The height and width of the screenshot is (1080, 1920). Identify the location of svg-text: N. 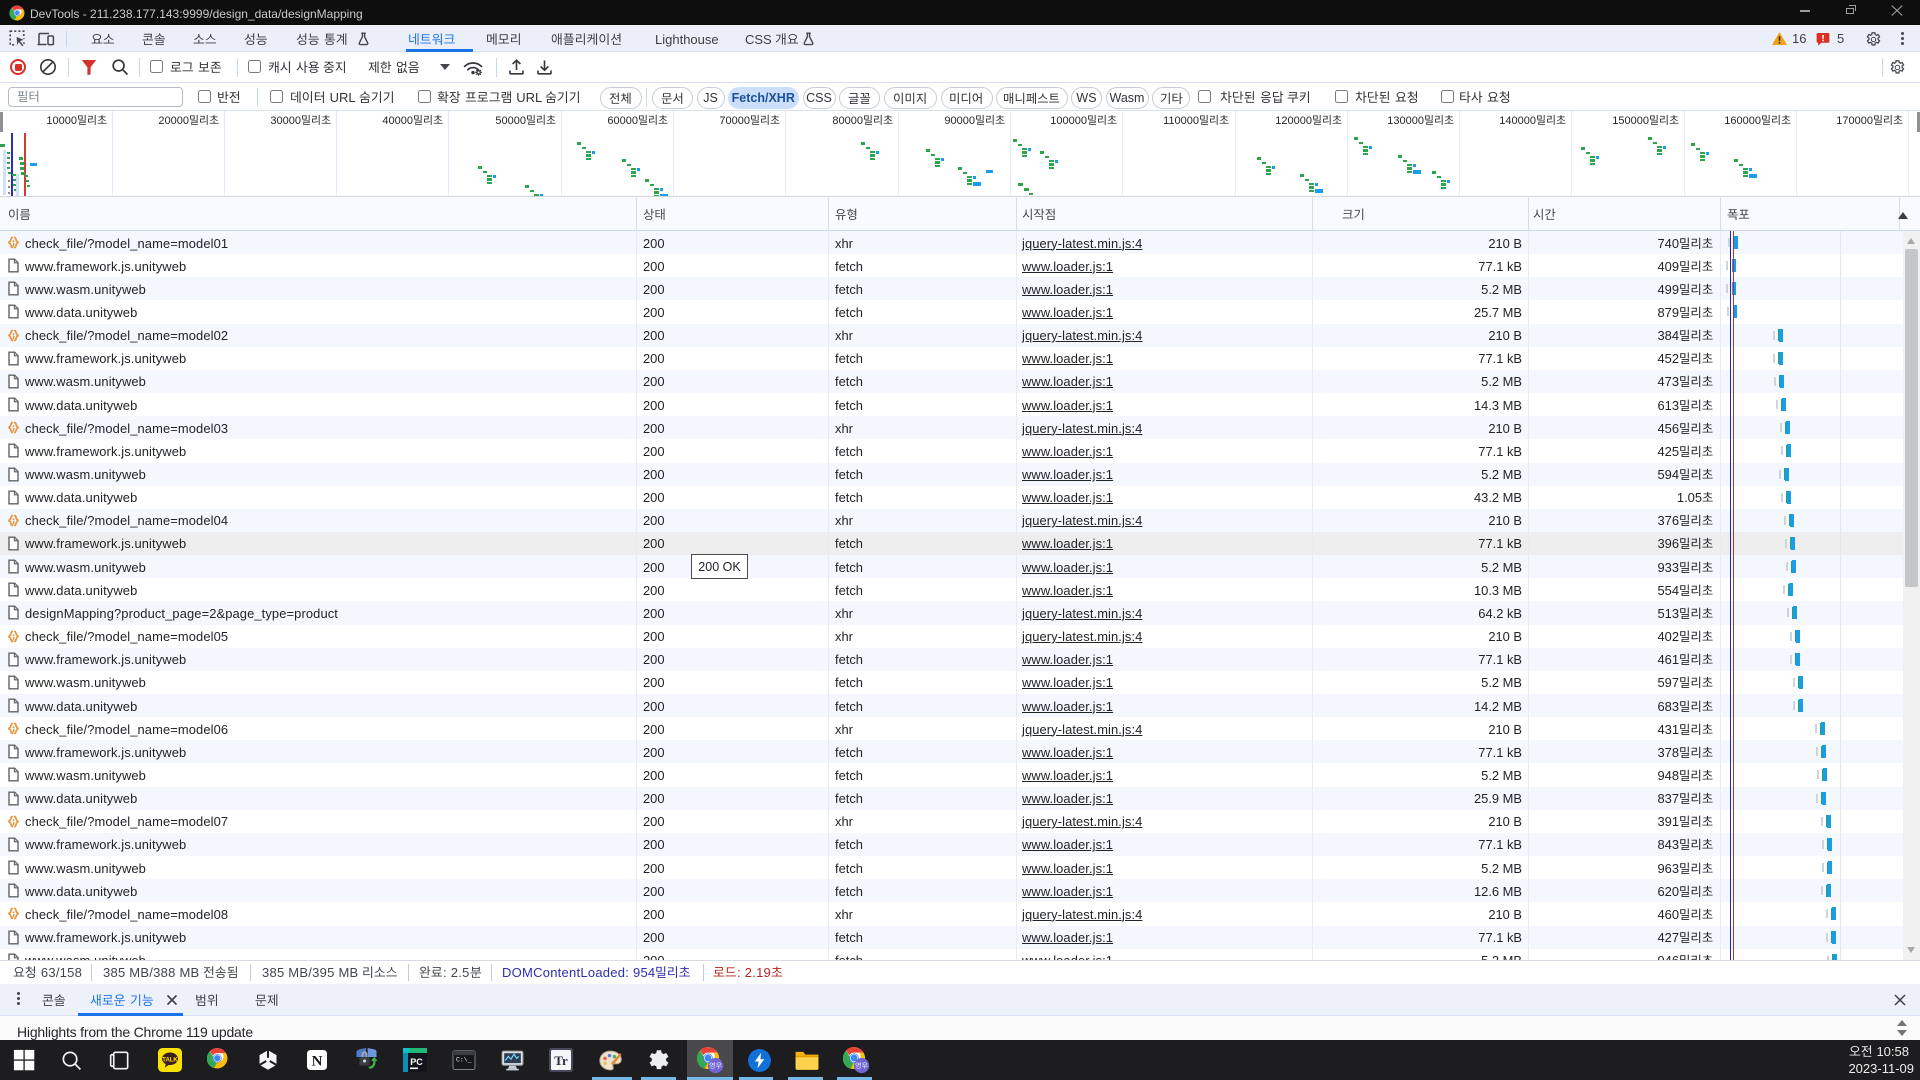
(317, 1062).